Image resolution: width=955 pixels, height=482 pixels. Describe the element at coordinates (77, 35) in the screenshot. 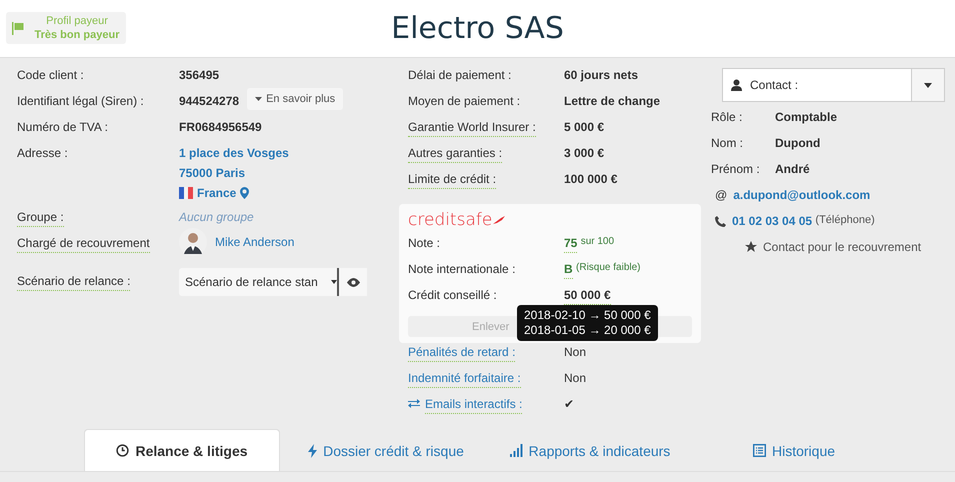

I see `profile-value: Très bon payeur` at that location.